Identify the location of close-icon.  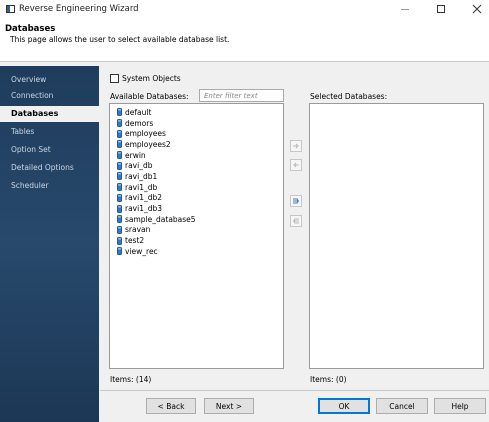
(477, 9).